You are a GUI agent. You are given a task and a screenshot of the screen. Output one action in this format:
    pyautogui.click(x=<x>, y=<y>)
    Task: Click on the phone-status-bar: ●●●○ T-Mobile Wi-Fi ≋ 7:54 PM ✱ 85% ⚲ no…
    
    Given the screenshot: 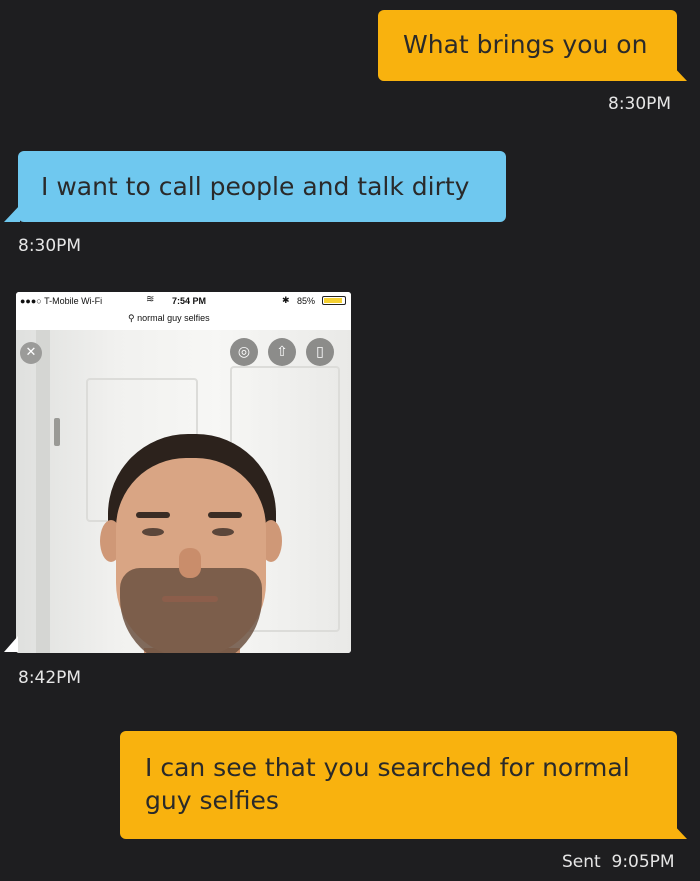 What is the action you would take?
    pyautogui.click(x=183, y=311)
    